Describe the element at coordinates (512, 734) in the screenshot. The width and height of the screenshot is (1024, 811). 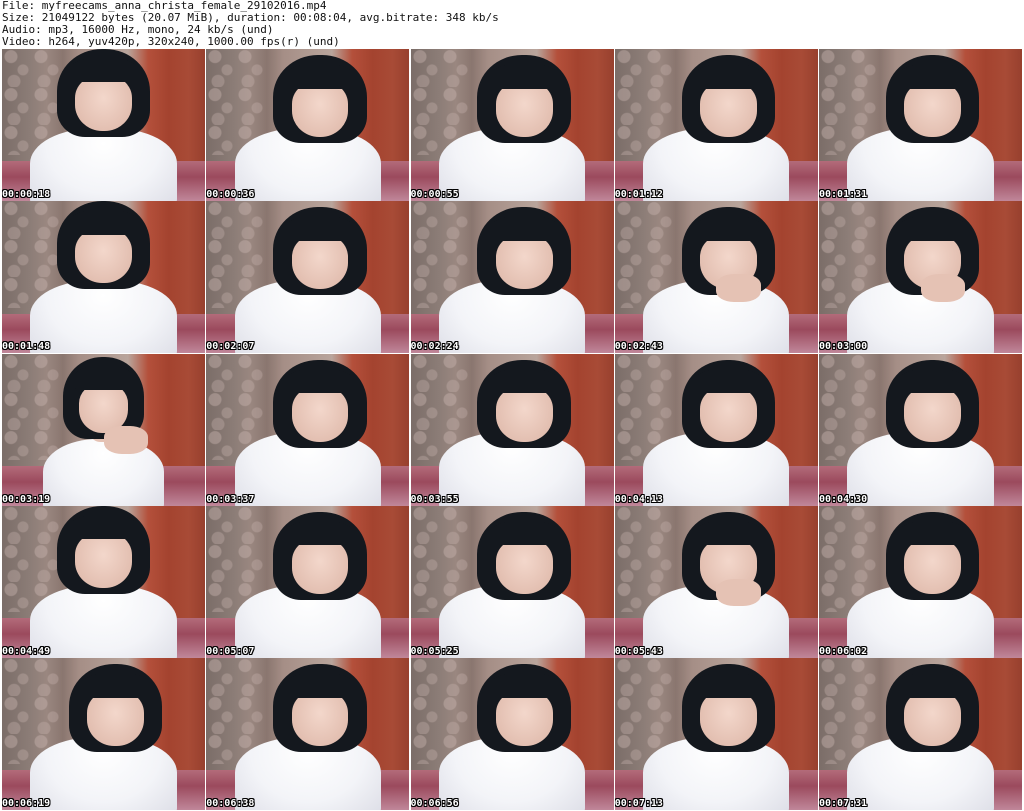
I see `thumbnail: 00:06:56` at that location.